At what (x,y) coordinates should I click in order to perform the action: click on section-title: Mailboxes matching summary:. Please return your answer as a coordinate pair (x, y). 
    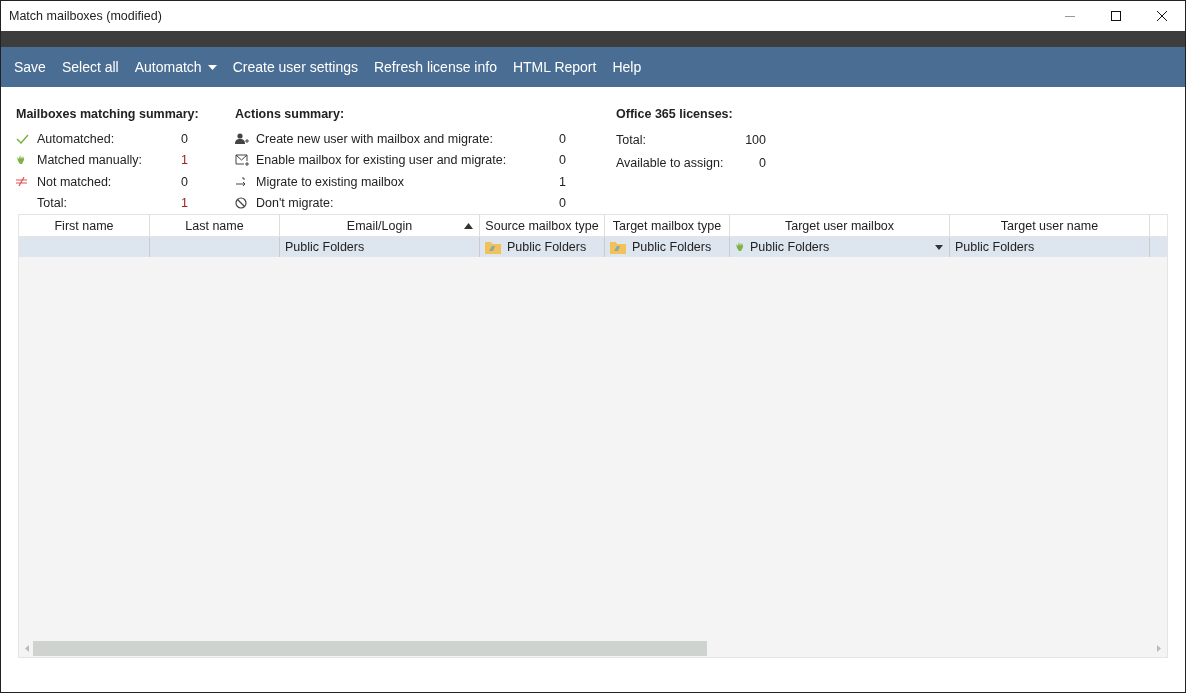
    Looking at the image, I should click on (107, 114).